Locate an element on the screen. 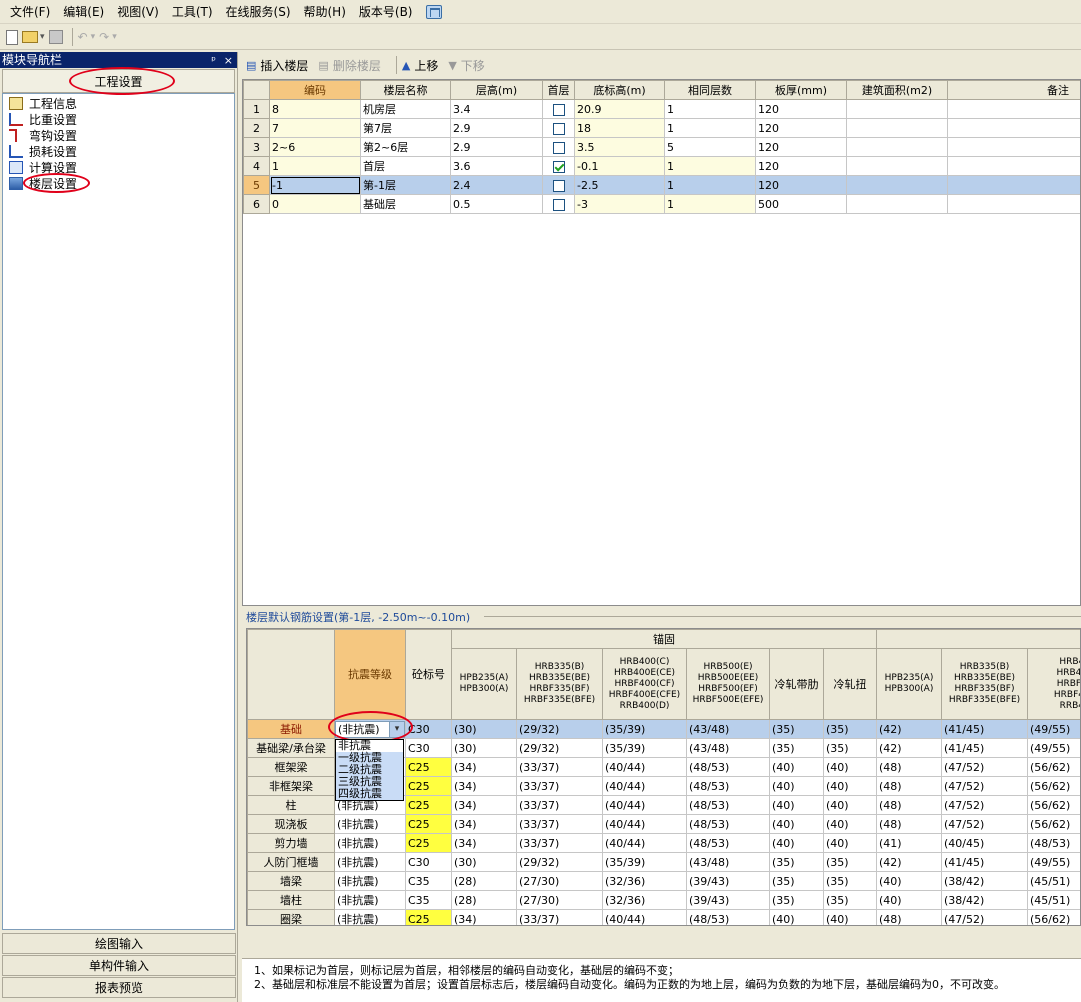  row-number: 1 is located at coordinates (256, 109).